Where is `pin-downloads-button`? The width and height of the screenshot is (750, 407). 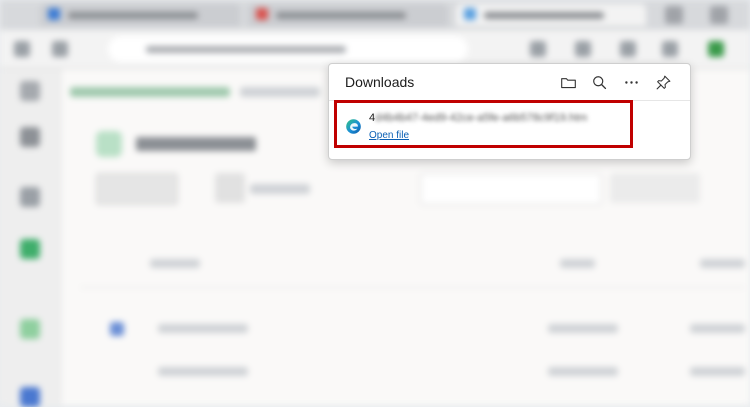 pin-downloads-button is located at coordinates (663, 82).